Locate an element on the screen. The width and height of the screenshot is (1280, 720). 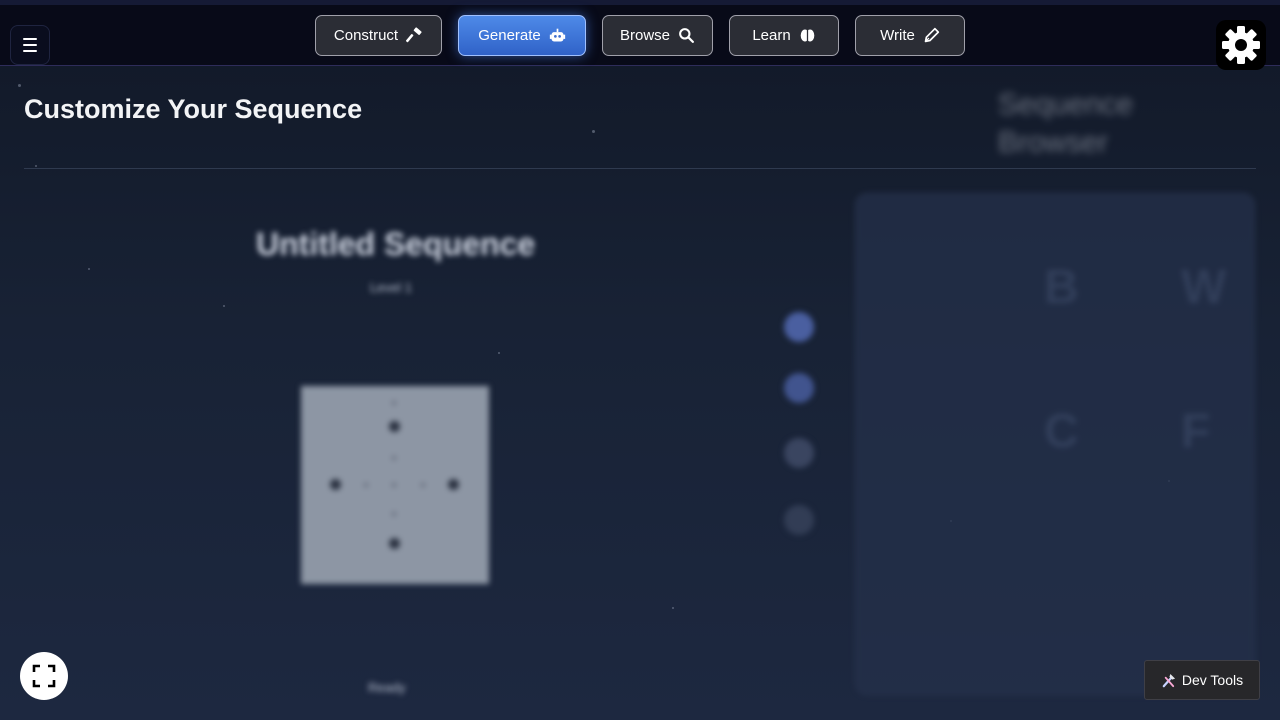
nav-learn-button: Learn is located at coordinates (784, 35).